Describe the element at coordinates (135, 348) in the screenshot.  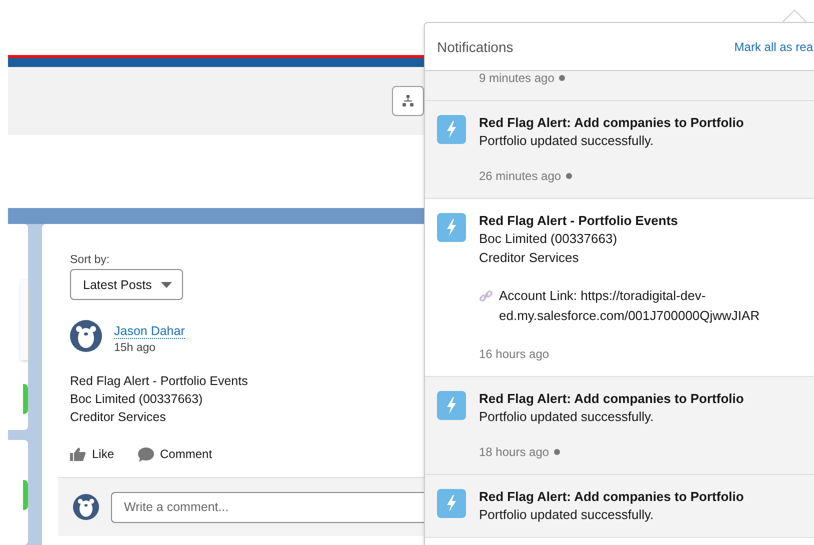
I see `post-time: 15h ago` at that location.